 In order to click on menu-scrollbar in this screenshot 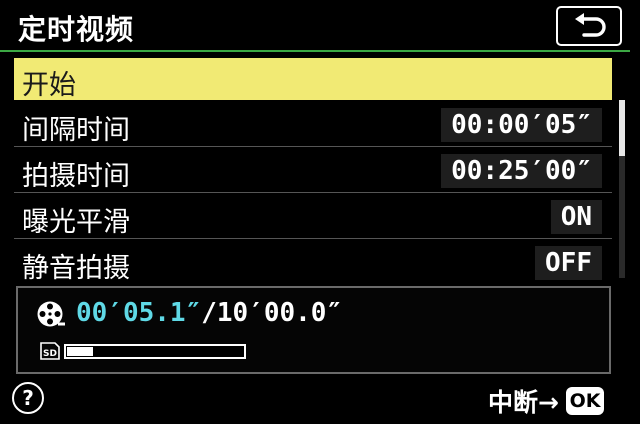, I will do `click(622, 189)`.